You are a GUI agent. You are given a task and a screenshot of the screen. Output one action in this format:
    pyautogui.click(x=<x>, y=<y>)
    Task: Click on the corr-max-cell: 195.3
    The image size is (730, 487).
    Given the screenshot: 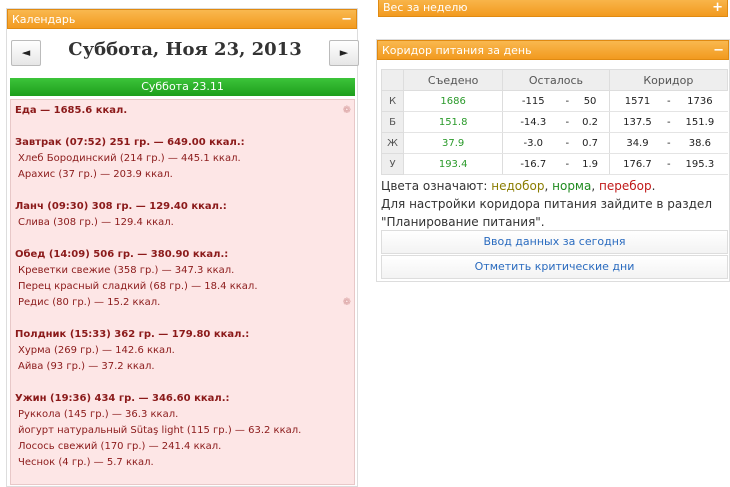 What is the action you would take?
    pyautogui.click(x=700, y=164)
    